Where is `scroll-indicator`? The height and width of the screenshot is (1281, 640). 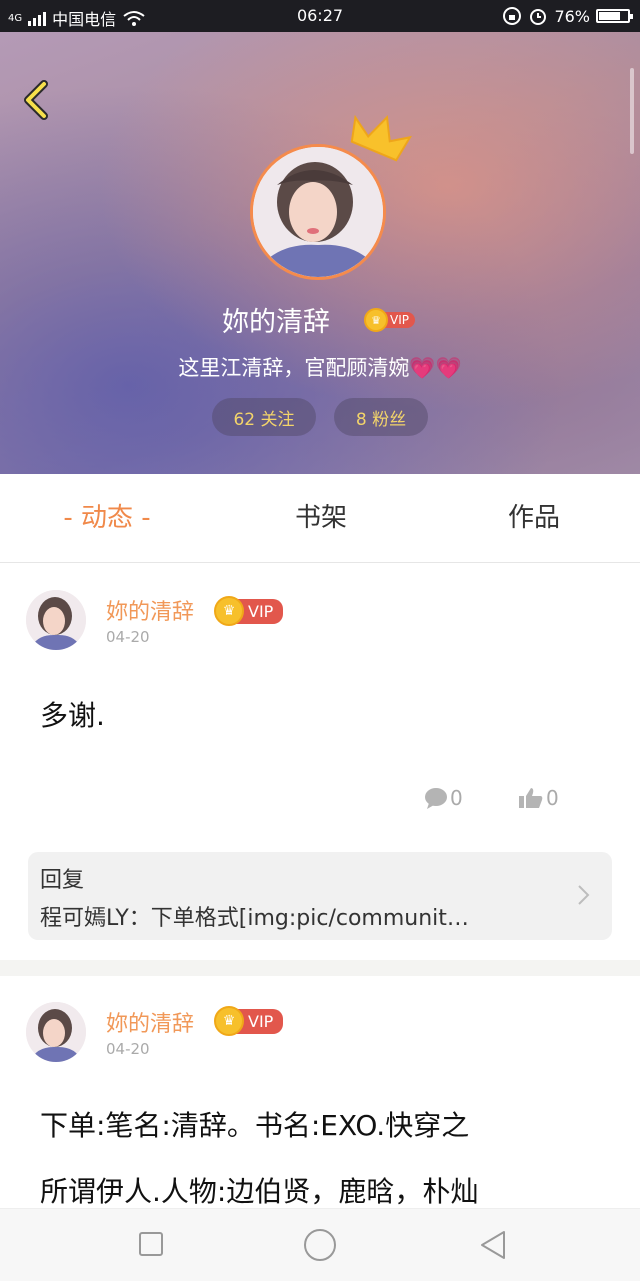 scroll-indicator is located at coordinates (632, 111).